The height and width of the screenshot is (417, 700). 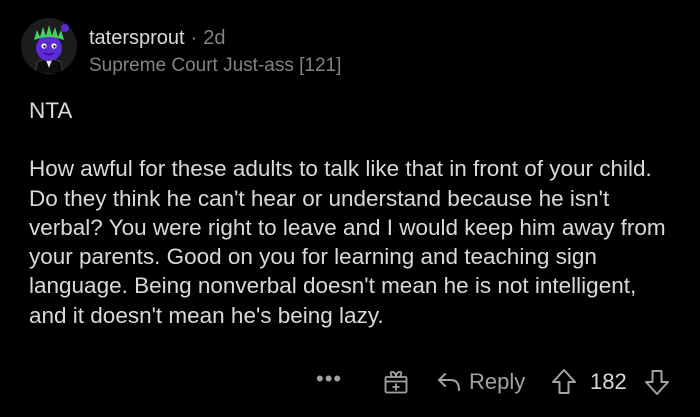 I want to click on avatar, so click(x=49, y=46).